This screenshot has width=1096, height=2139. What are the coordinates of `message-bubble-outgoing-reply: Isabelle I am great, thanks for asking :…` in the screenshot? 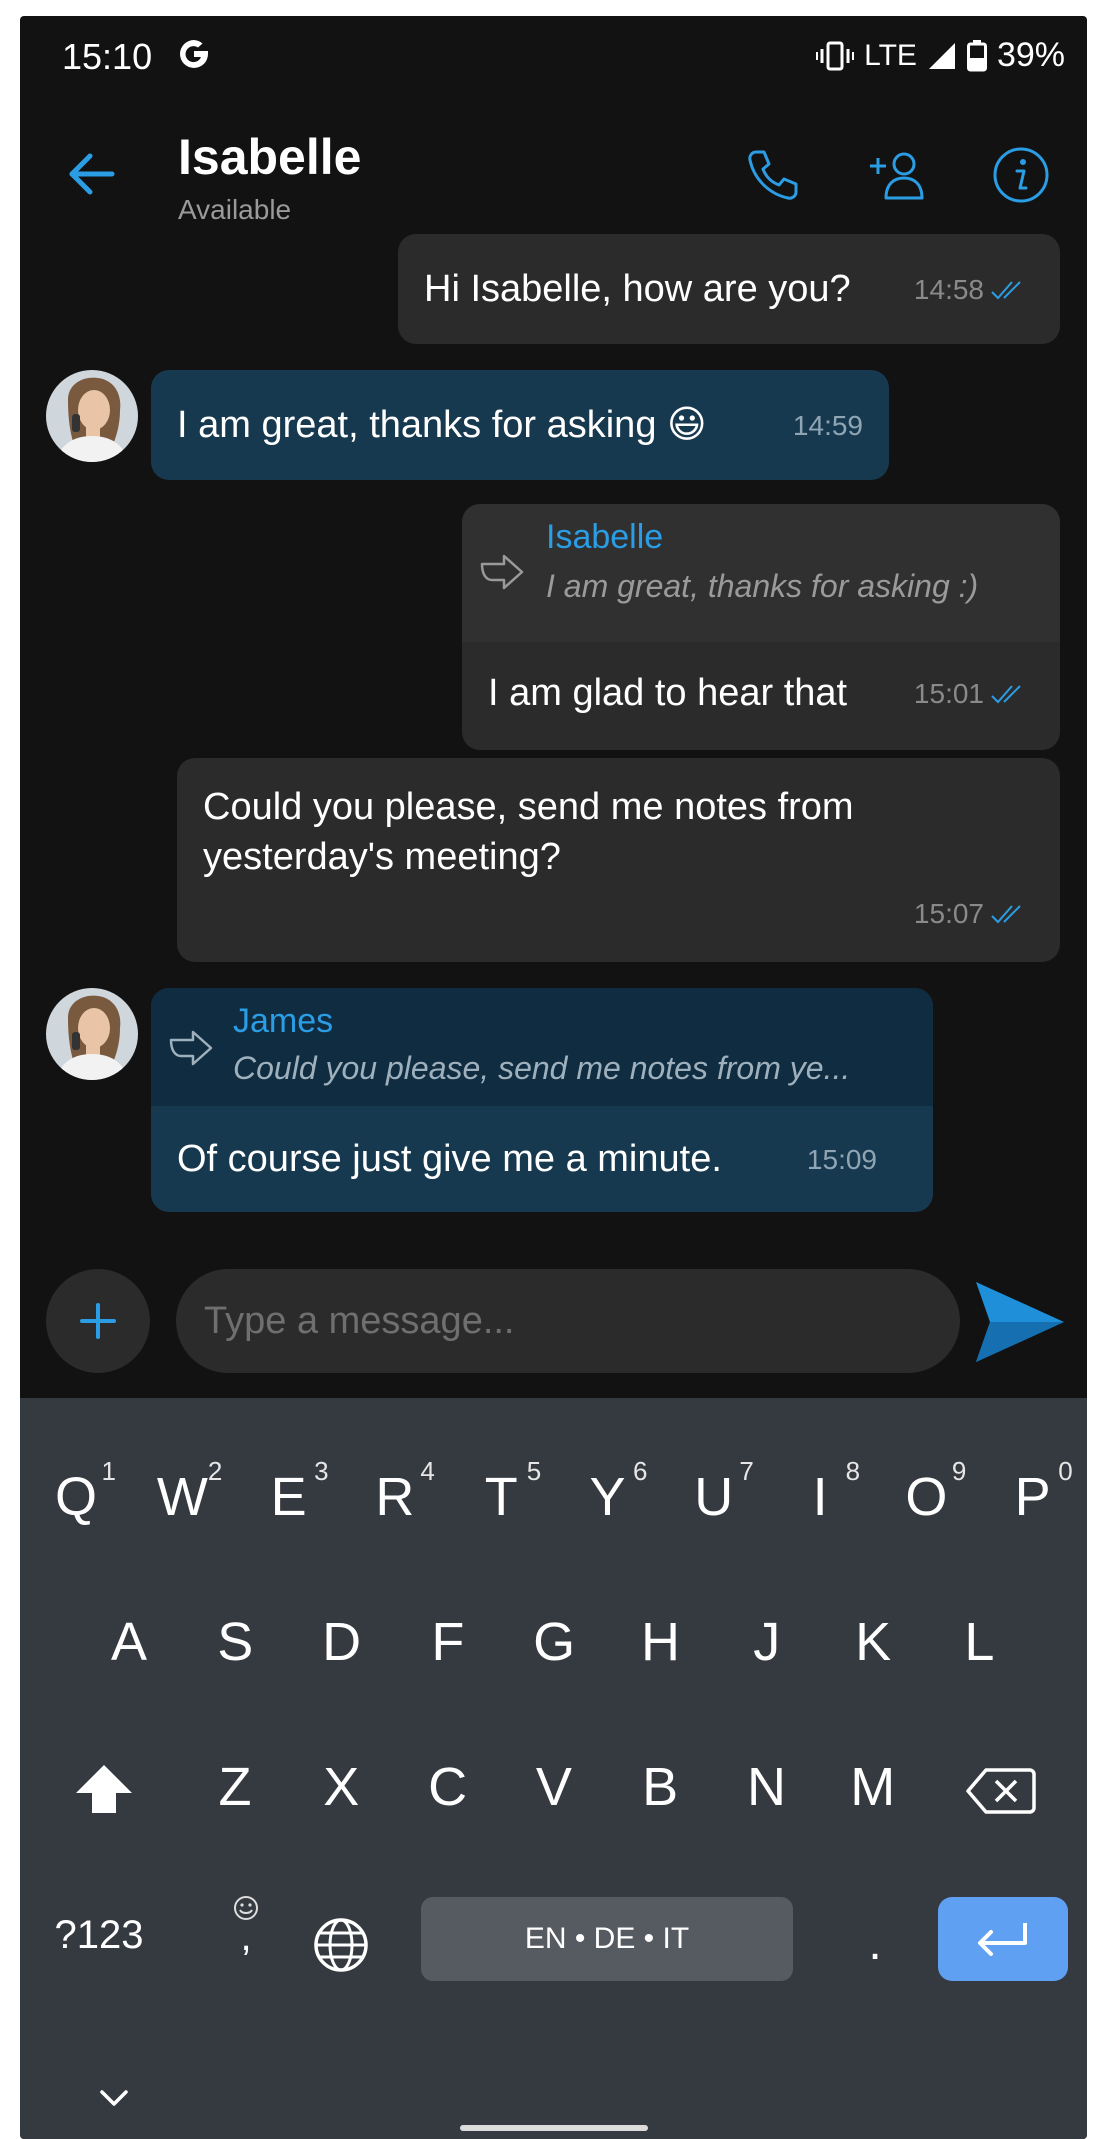 It's located at (761, 627).